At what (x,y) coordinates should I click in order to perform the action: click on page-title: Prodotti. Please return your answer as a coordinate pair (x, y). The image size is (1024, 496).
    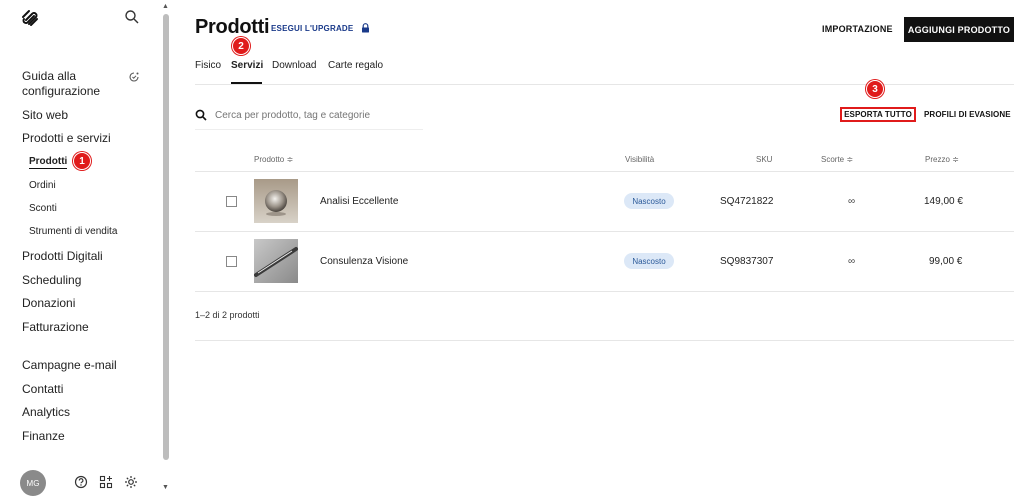
    Looking at the image, I should click on (232, 27).